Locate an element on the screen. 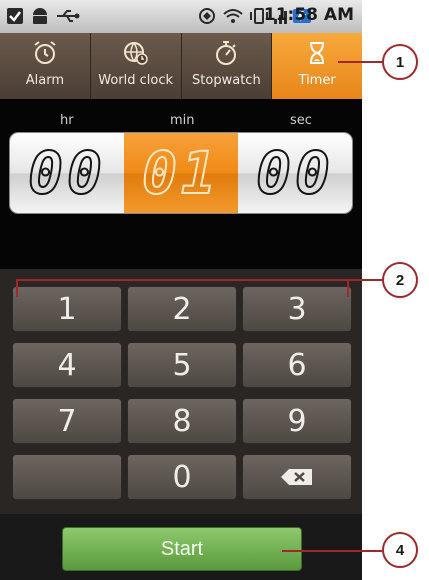 The height and width of the screenshot is (580, 429). tab-timer: Timer is located at coordinates (317, 66).